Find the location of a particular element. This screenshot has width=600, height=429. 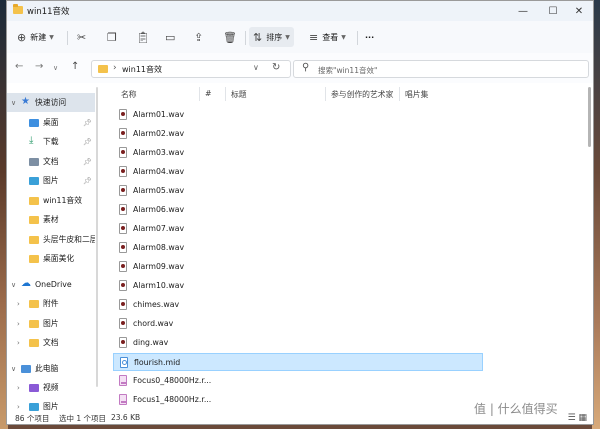

address-bar: › win11音效 ∨ ↻ is located at coordinates (191, 69).